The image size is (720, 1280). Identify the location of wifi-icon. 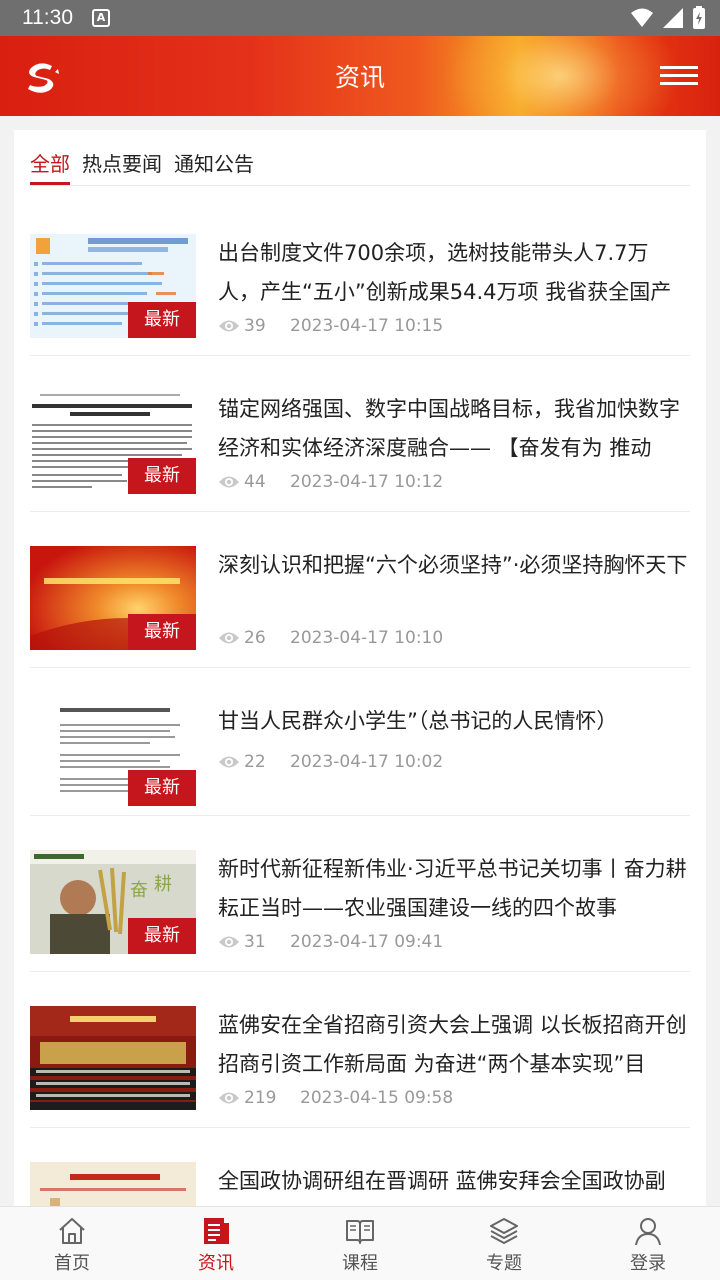
(642, 17).